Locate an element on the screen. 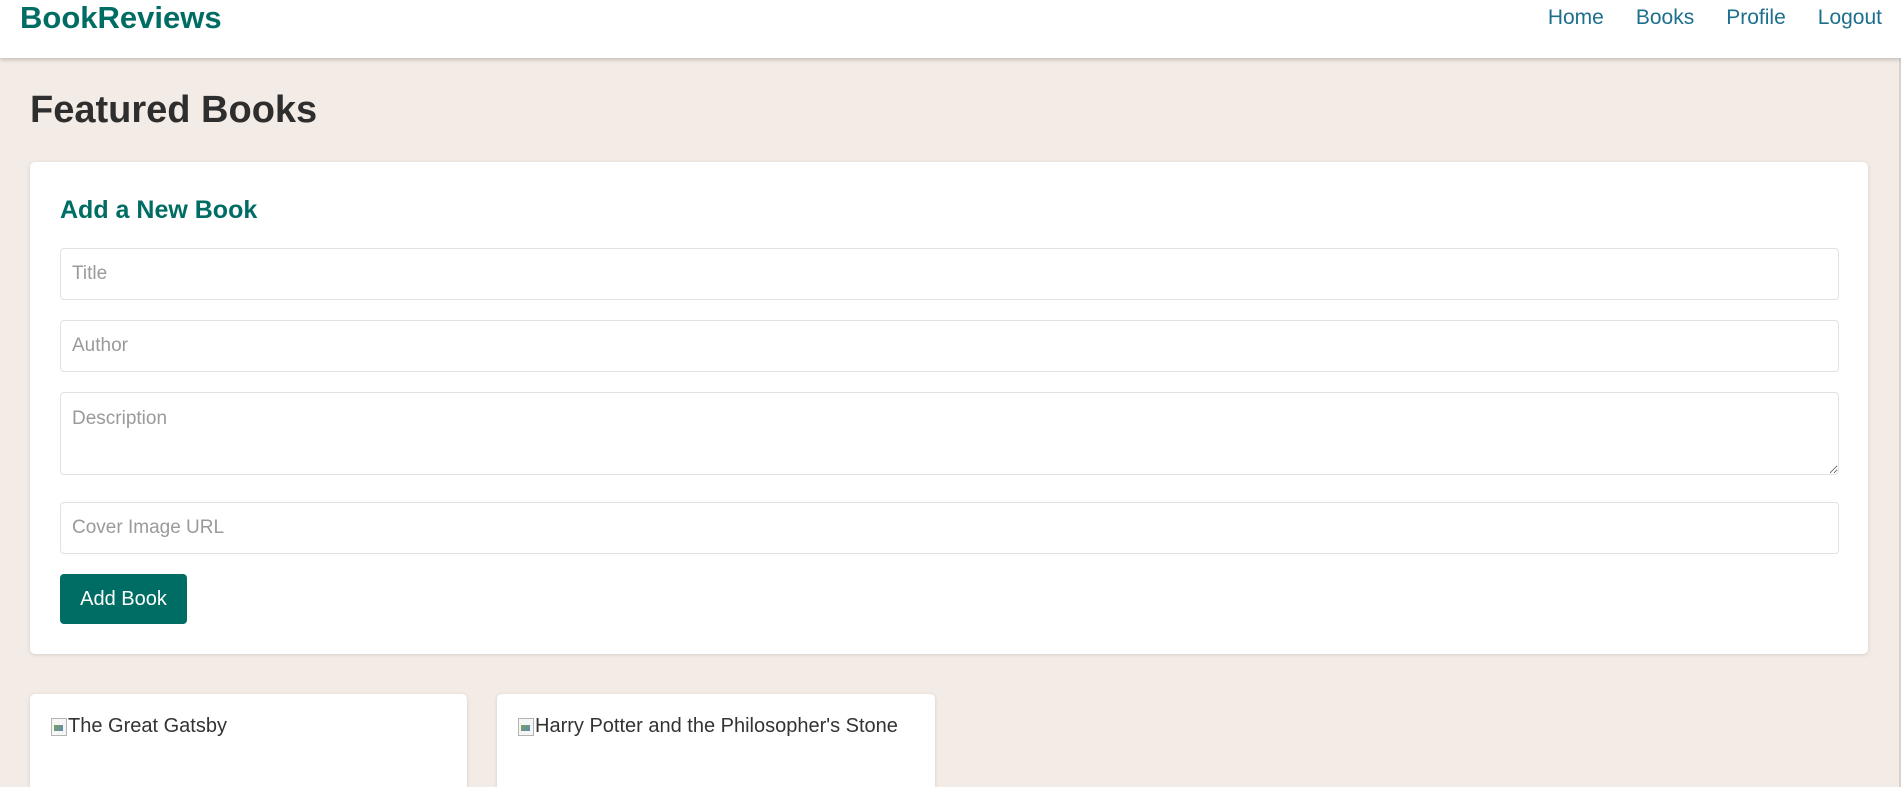 This screenshot has height=787, width=1901. brand-logo: BookReviews is located at coordinates (121, 18).